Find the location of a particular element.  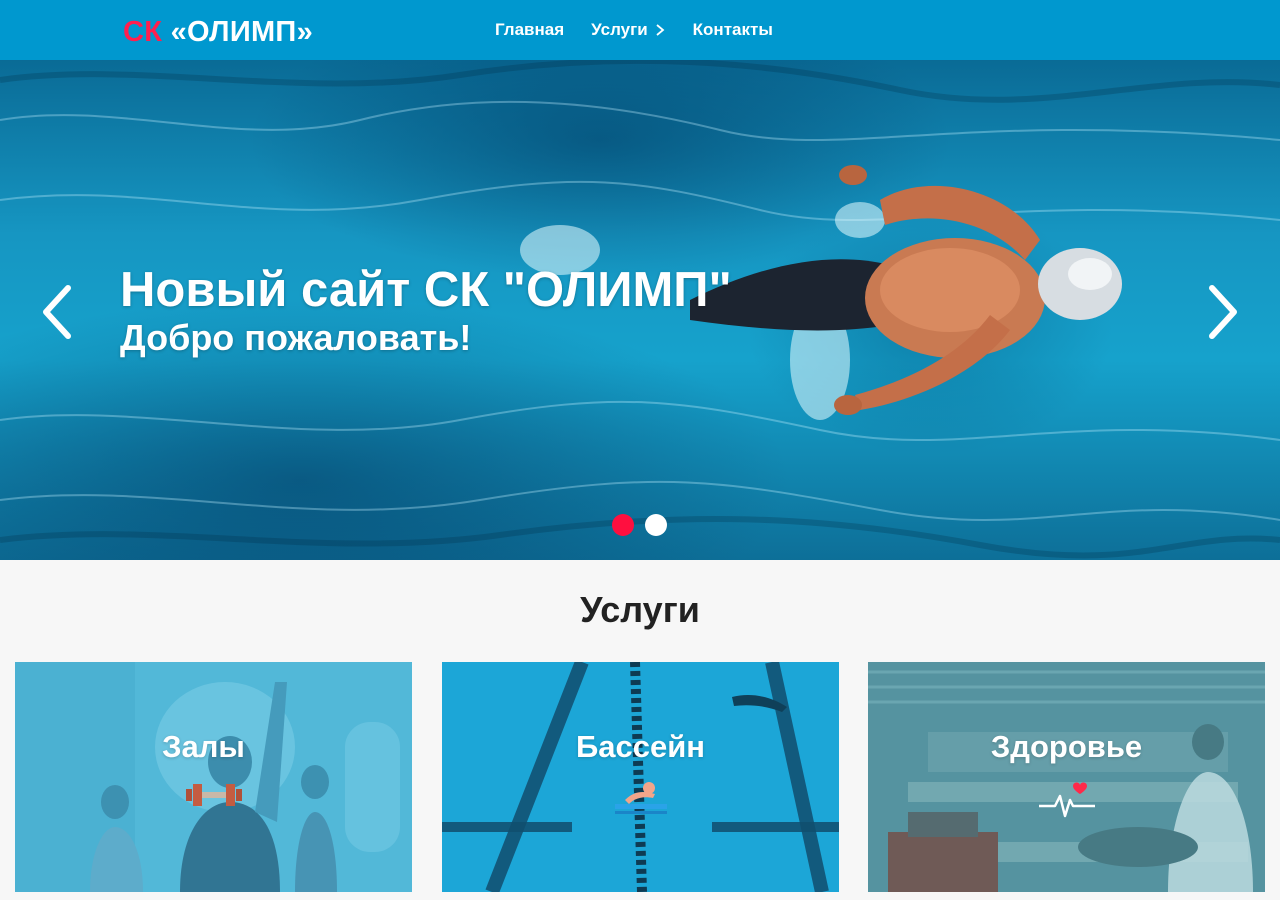

slider-prev-button is located at coordinates (58, 312).